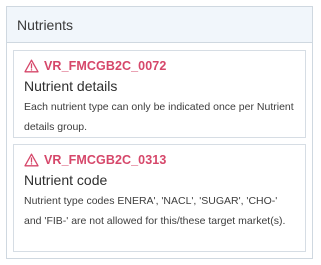 This screenshot has height=265, width=321. I want to click on panel-header: Nutrients, so click(159, 25).